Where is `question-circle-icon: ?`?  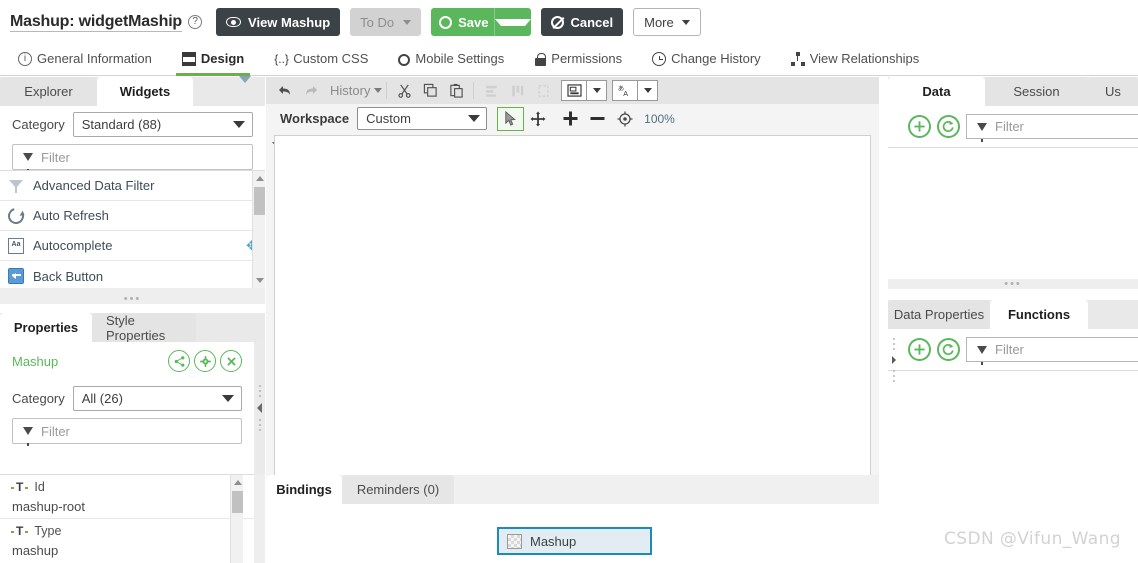
question-circle-icon: ? is located at coordinates (195, 22).